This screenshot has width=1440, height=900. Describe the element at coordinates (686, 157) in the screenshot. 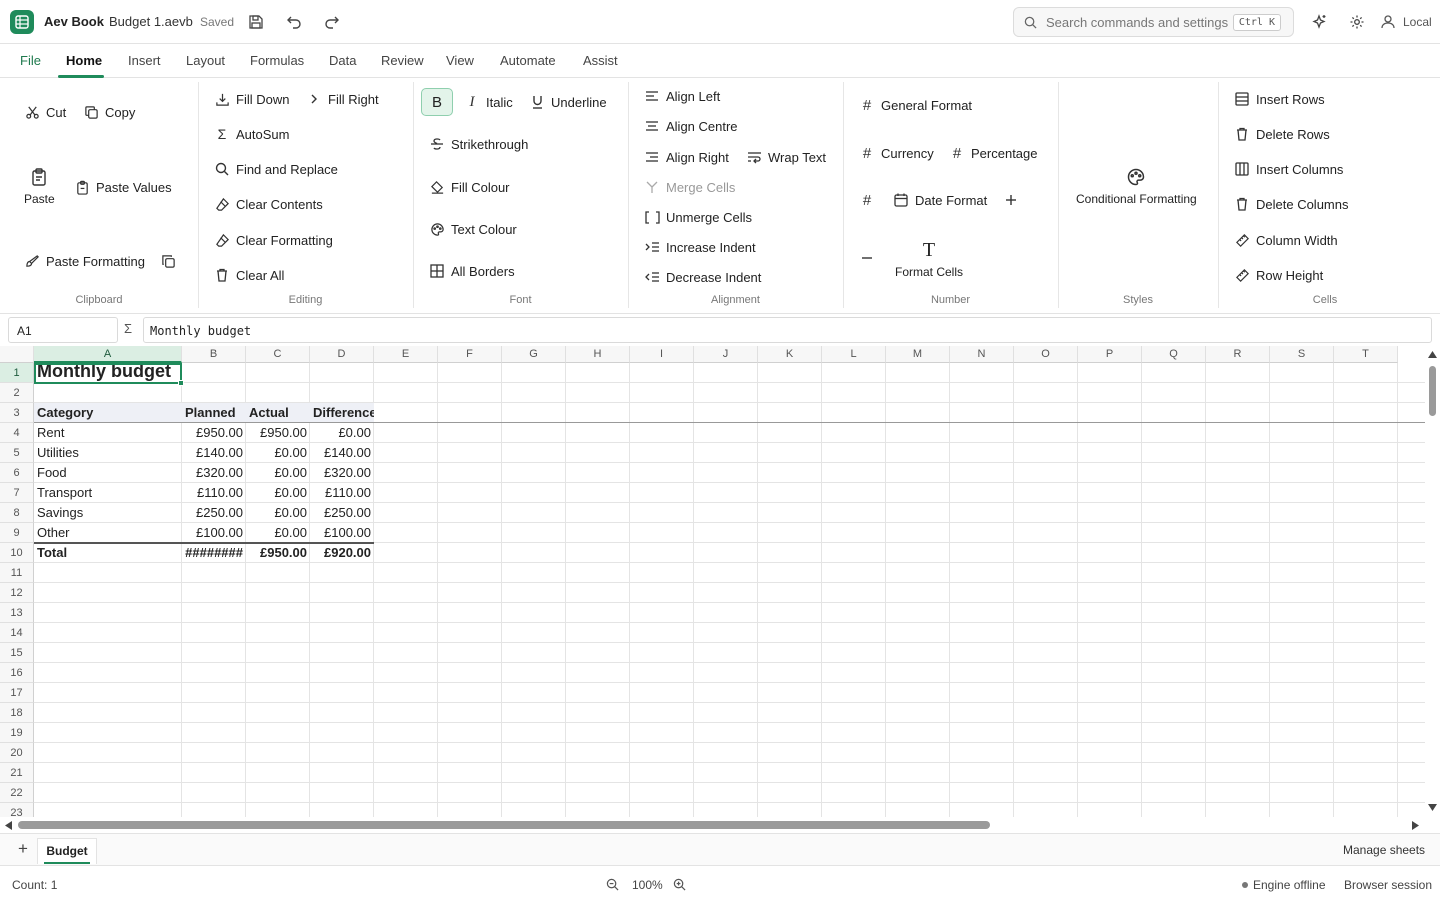

I see `align-right-button: Align Right` at that location.